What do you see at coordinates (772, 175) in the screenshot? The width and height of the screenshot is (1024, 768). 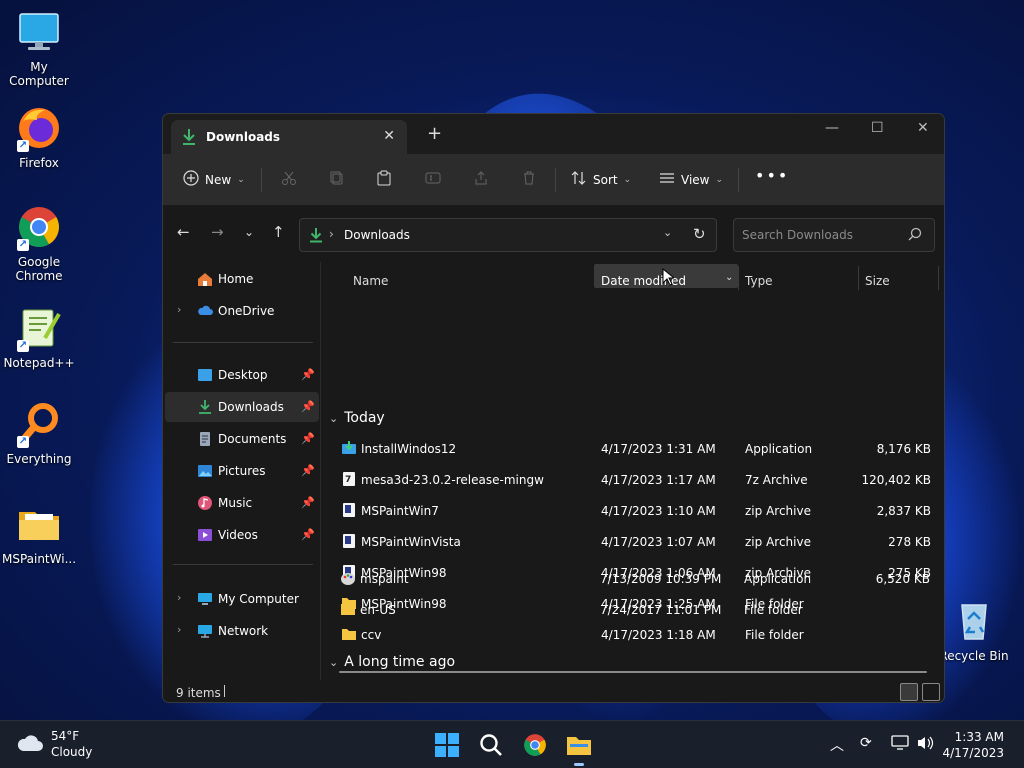 I see `more-options-icon: •••` at bounding box center [772, 175].